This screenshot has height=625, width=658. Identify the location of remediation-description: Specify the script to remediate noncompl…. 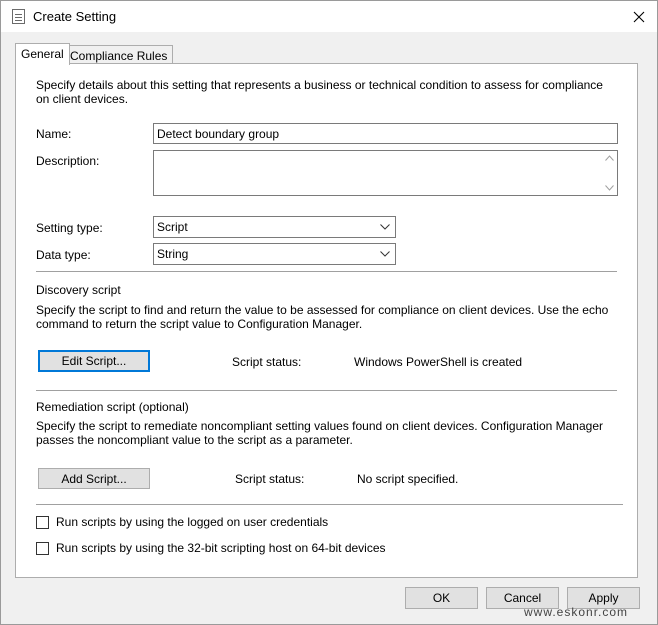
(319, 433).